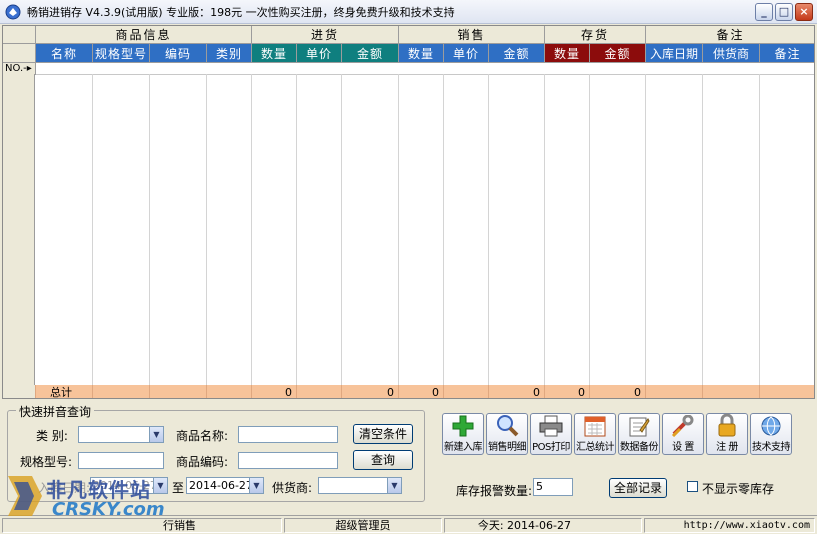 Image resolution: width=817 pixels, height=534 pixels. Describe the element at coordinates (383, 460) in the screenshot. I see `search-button: 查询` at that location.